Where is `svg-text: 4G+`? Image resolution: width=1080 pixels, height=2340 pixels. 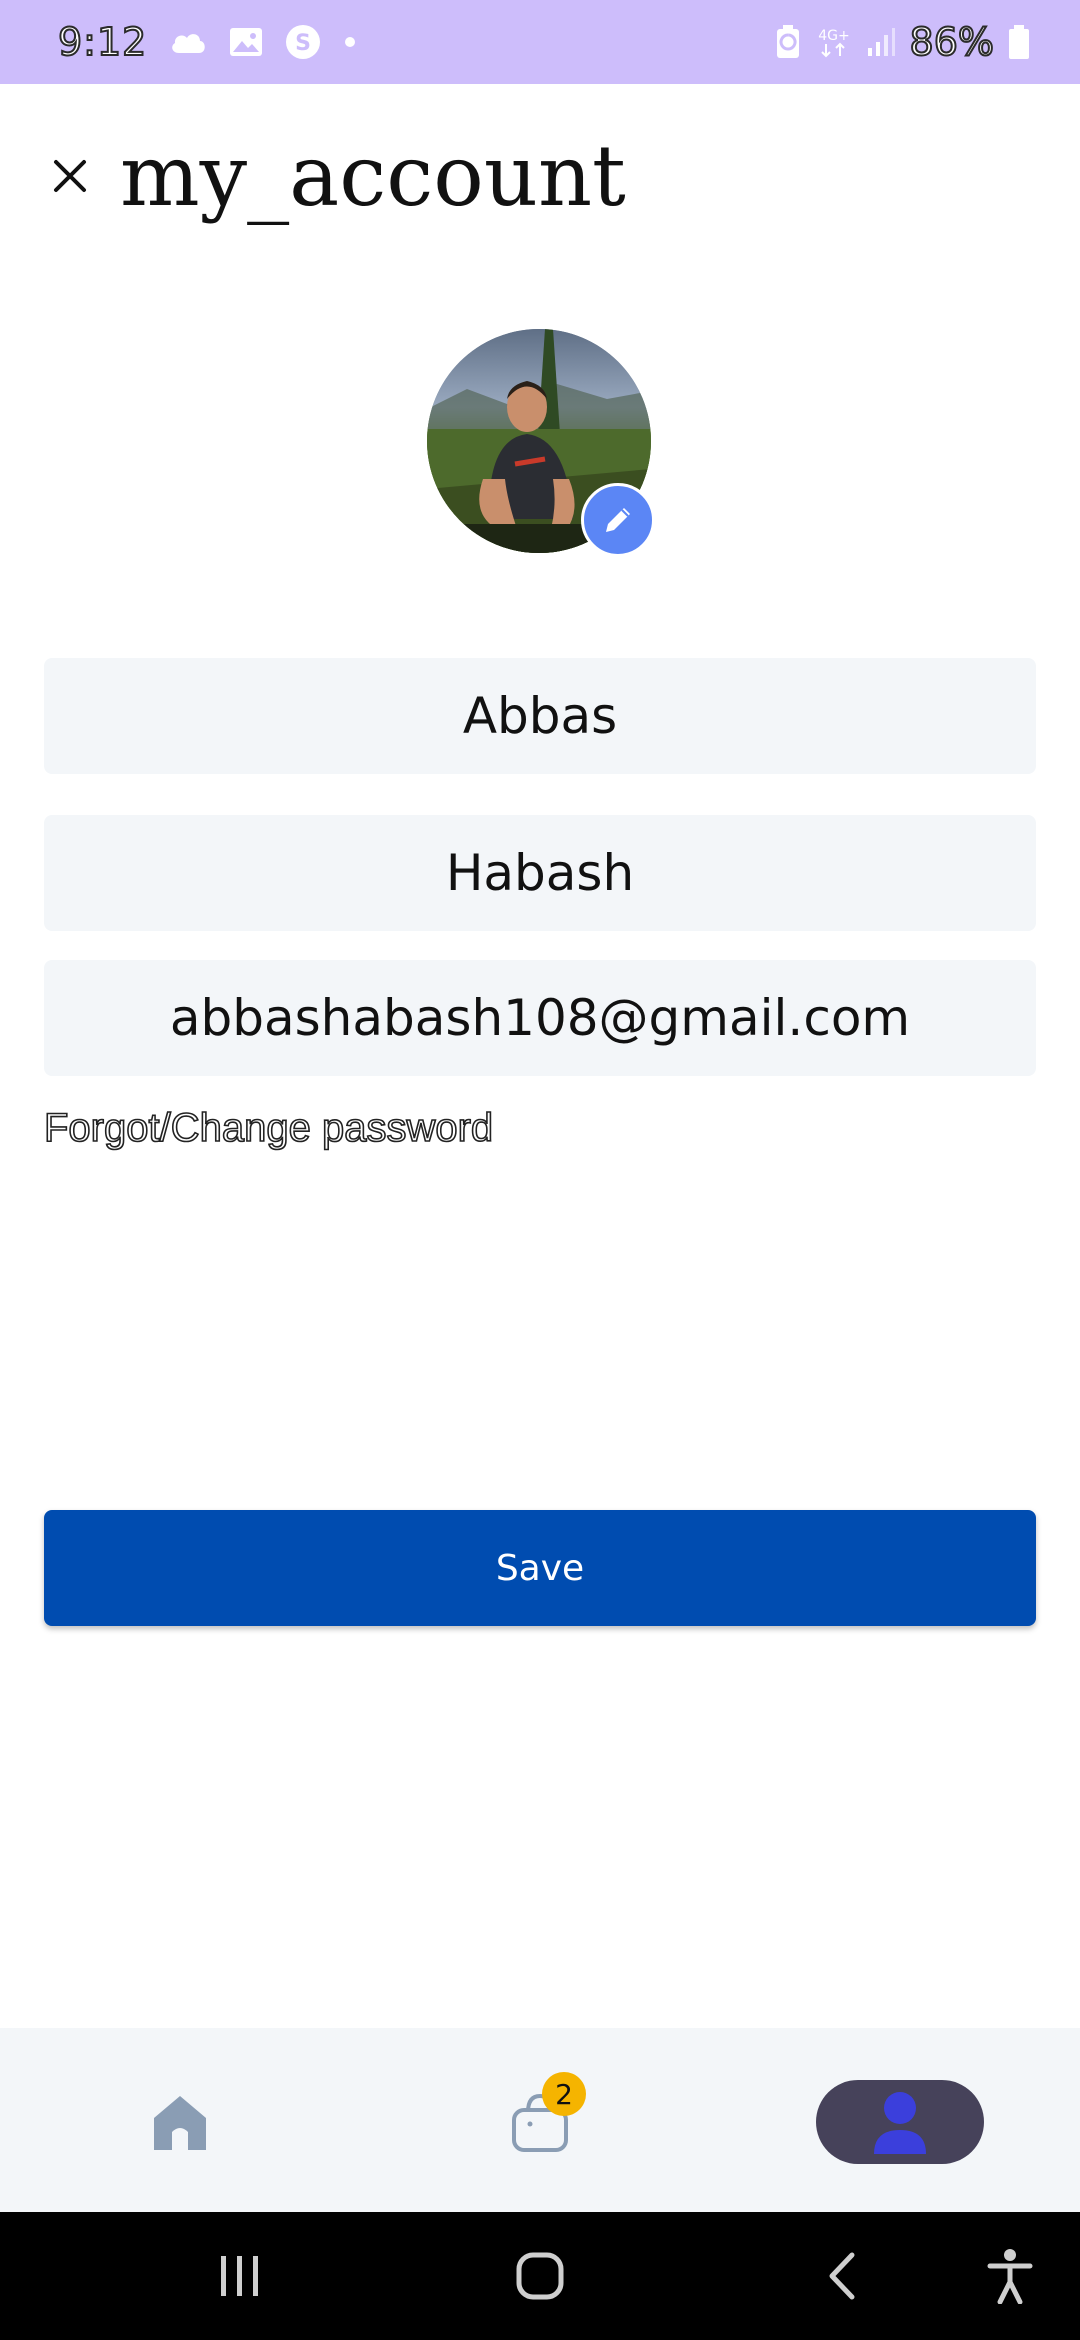
svg-text: 4G+ is located at coordinates (834, 36).